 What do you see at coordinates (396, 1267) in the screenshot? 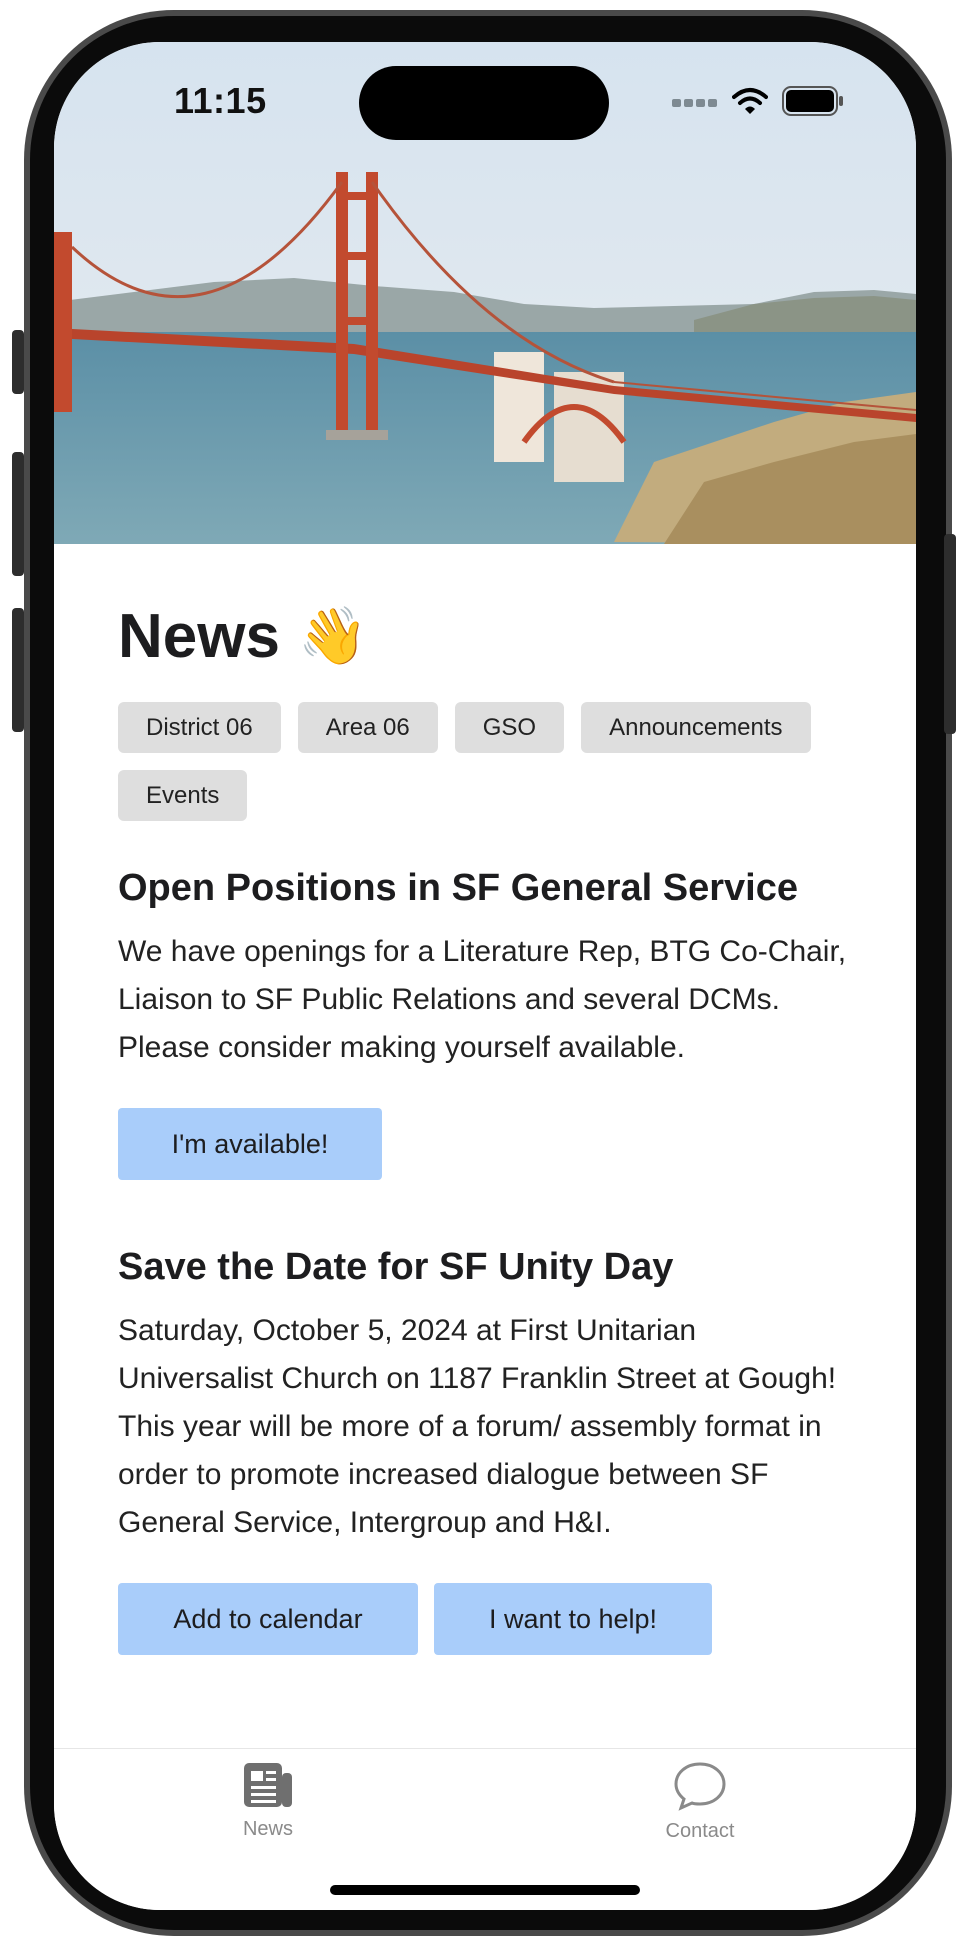
I see `article-title: Save the Date for SF Unity Day` at bounding box center [396, 1267].